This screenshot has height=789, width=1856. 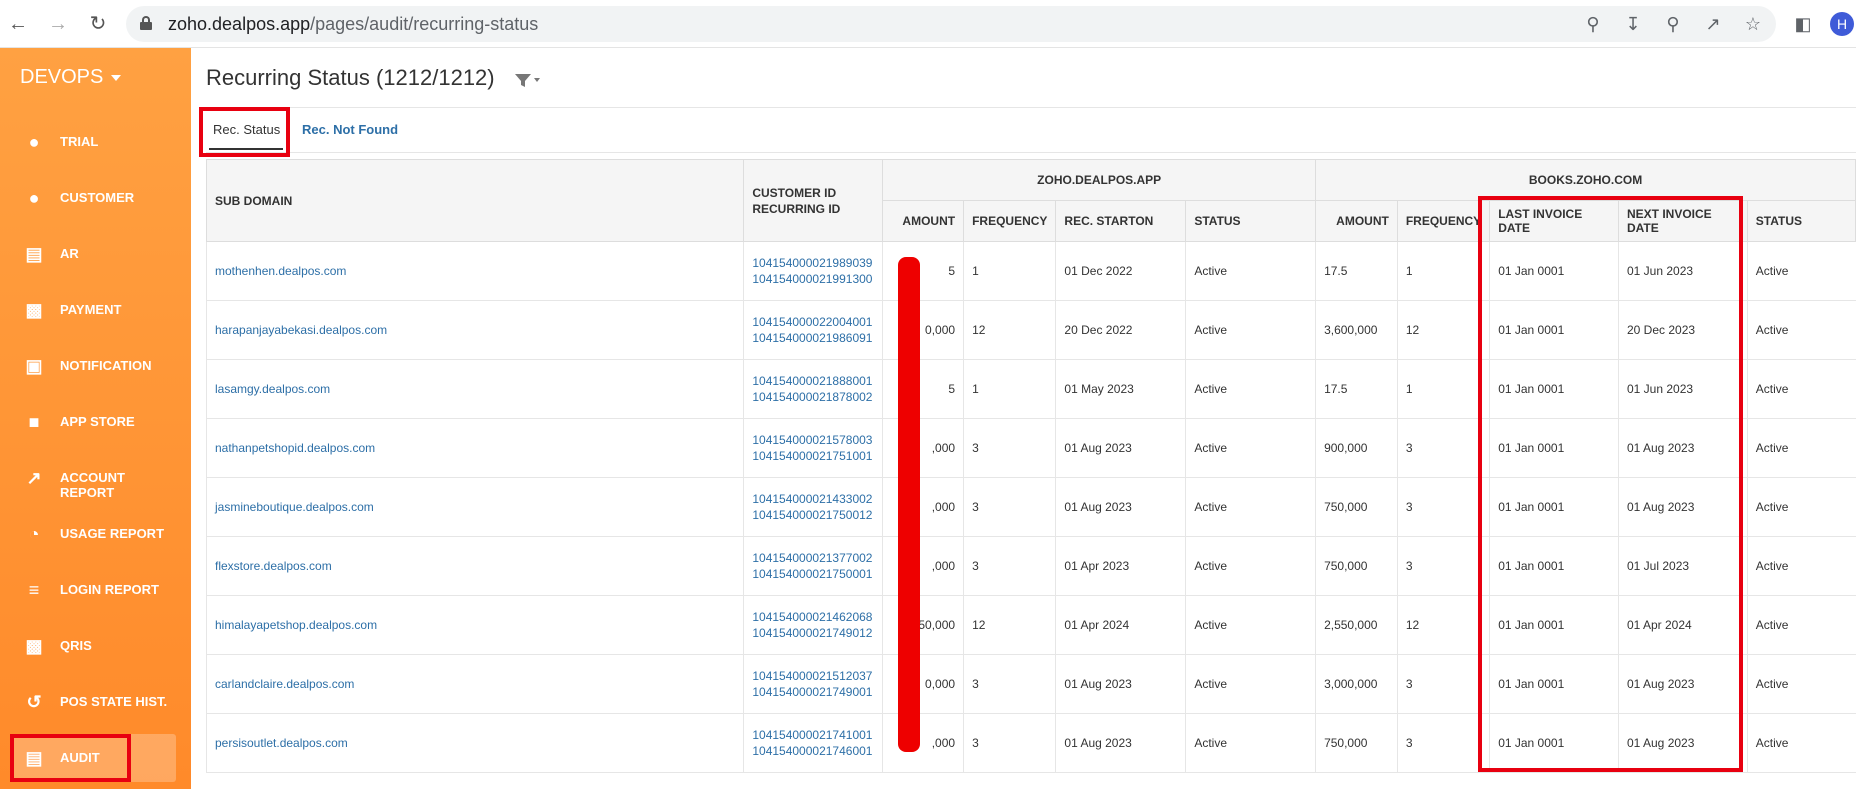 What do you see at coordinates (813, 574) in the screenshot?
I see `recurring-id-link: 104154000021750001` at bounding box center [813, 574].